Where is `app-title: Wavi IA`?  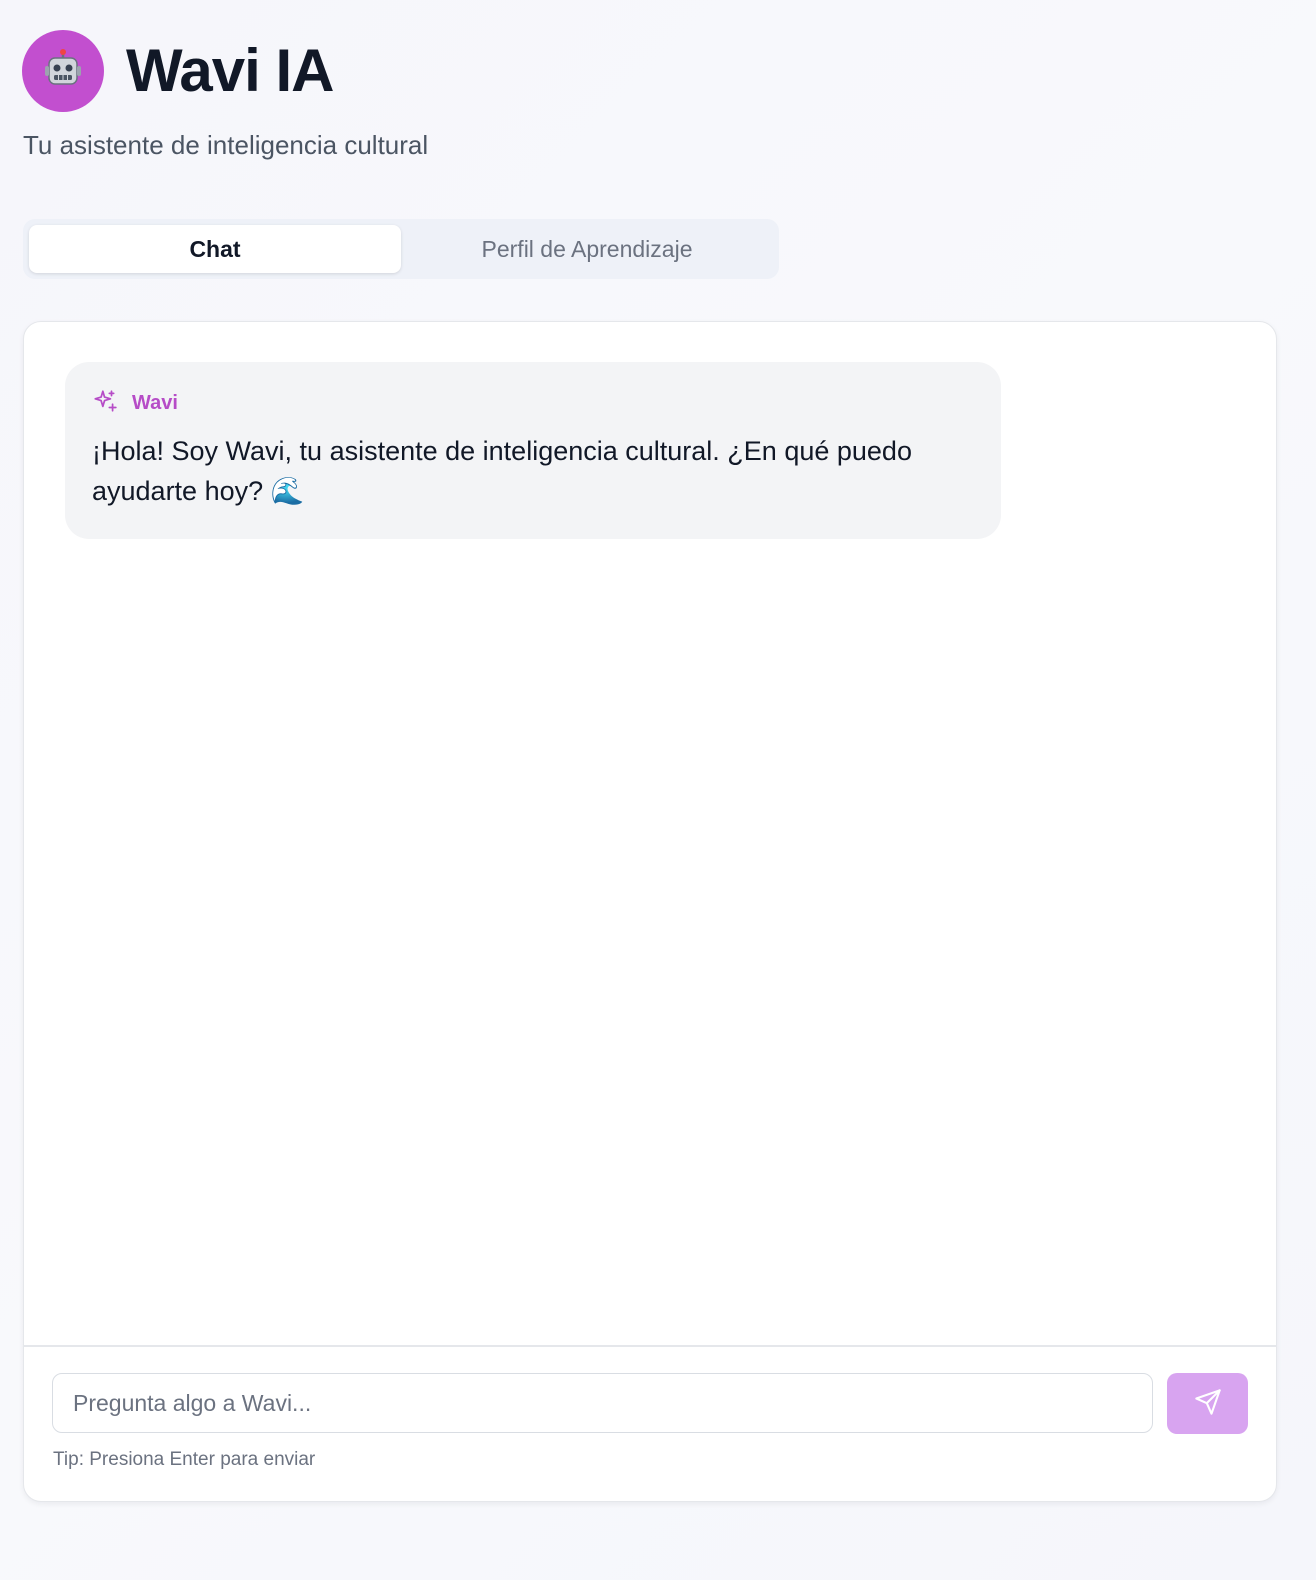 app-title: Wavi IA is located at coordinates (230, 70).